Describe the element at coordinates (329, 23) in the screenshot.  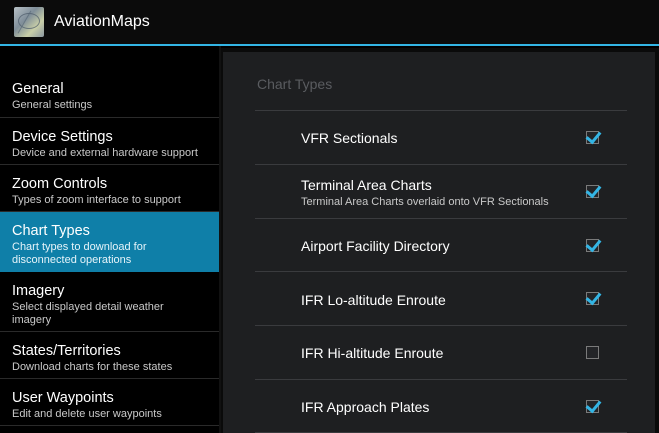
I see `action-bar: AviationMaps` at that location.